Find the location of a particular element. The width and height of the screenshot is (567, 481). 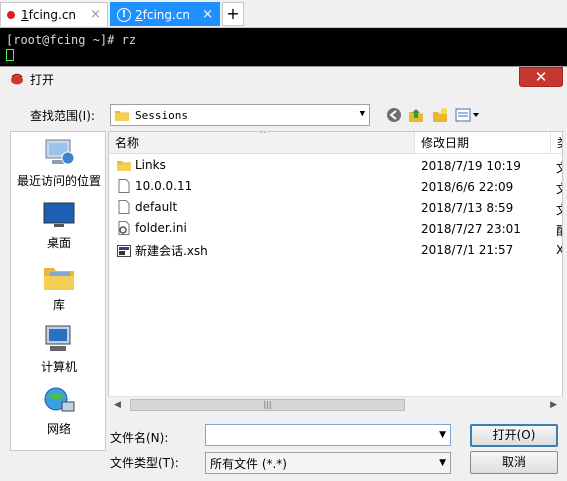

file-row: 10.0.0.11 2018/6/6 22:09 文 is located at coordinates (335, 187).